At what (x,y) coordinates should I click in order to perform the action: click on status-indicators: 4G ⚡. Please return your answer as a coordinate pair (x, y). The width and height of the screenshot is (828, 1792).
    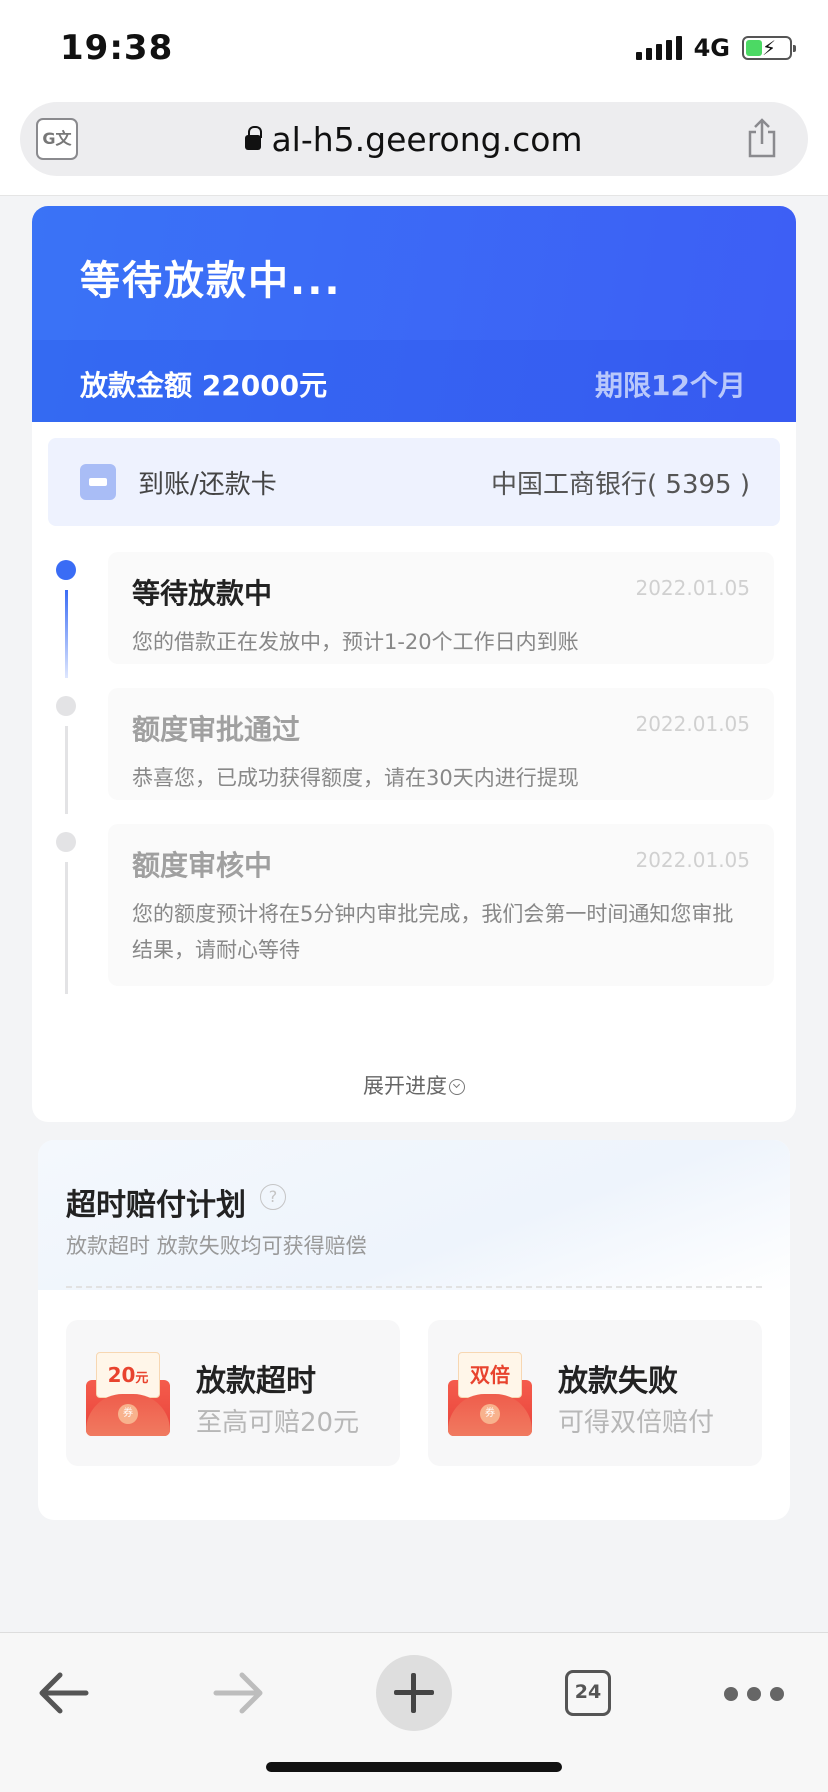
    Looking at the image, I should click on (715, 48).